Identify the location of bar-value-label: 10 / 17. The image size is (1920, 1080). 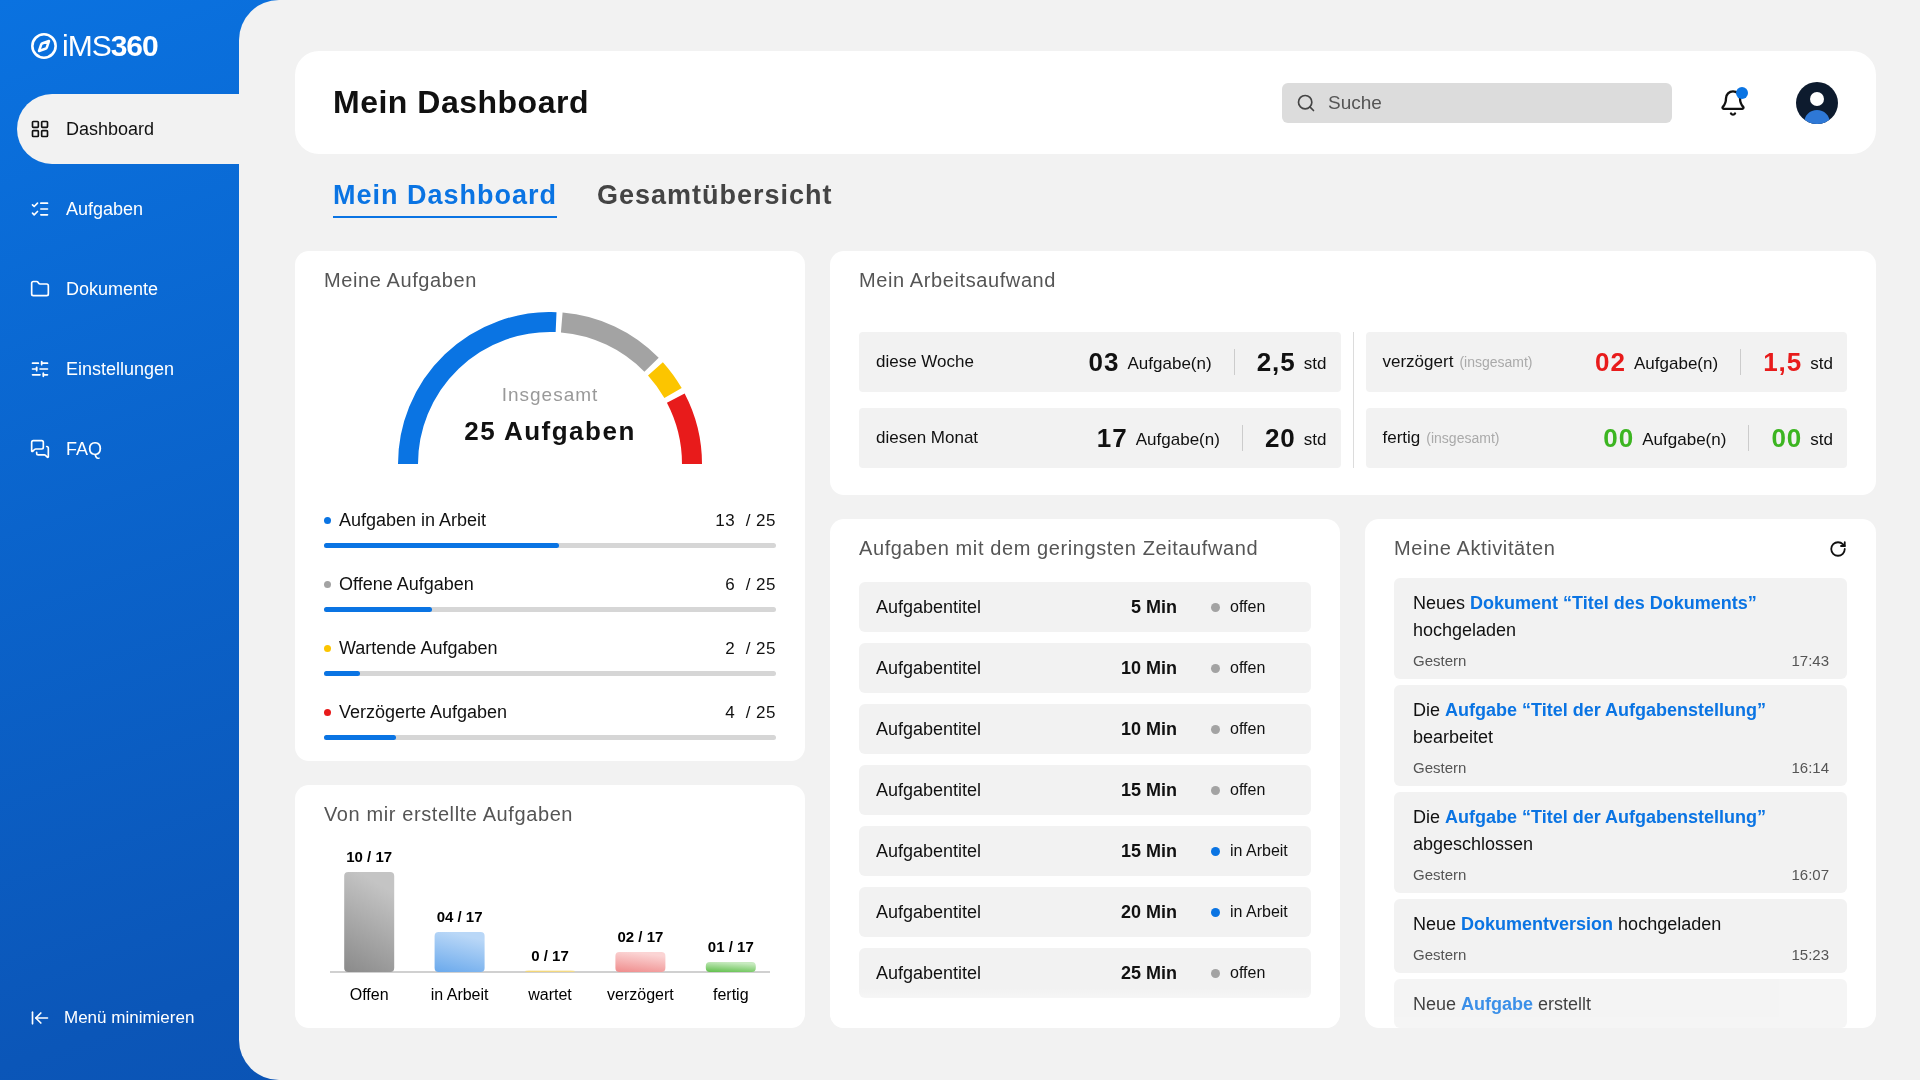
(369, 856).